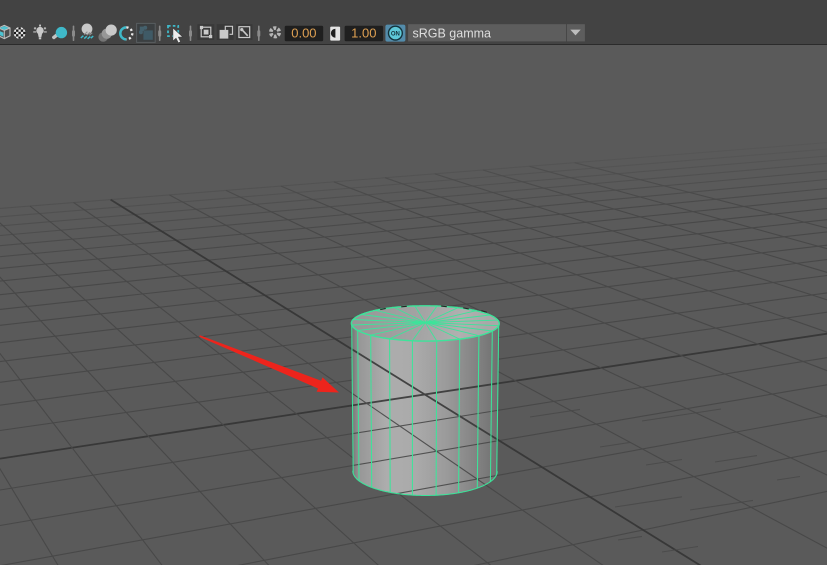 This screenshot has width=827, height=565. I want to click on svg-text: sRGB gamma, so click(452, 33).